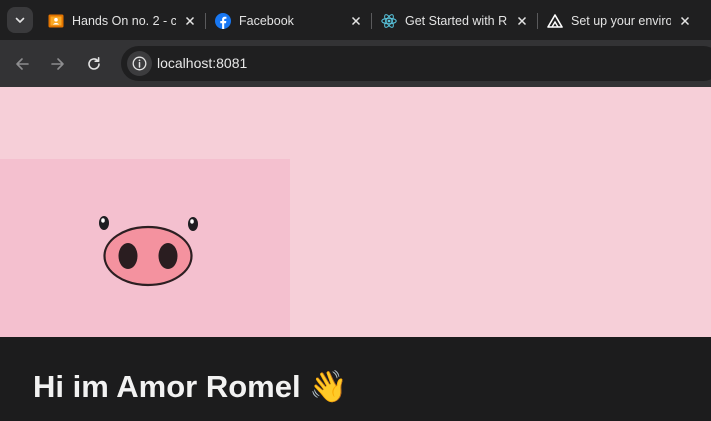 The height and width of the screenshot is (421, 711). What do you see at coordinates (167, 386) in the screenshot?
I see `greeting-text: Hi im Amor Romel` at bounding box center [167, 386].